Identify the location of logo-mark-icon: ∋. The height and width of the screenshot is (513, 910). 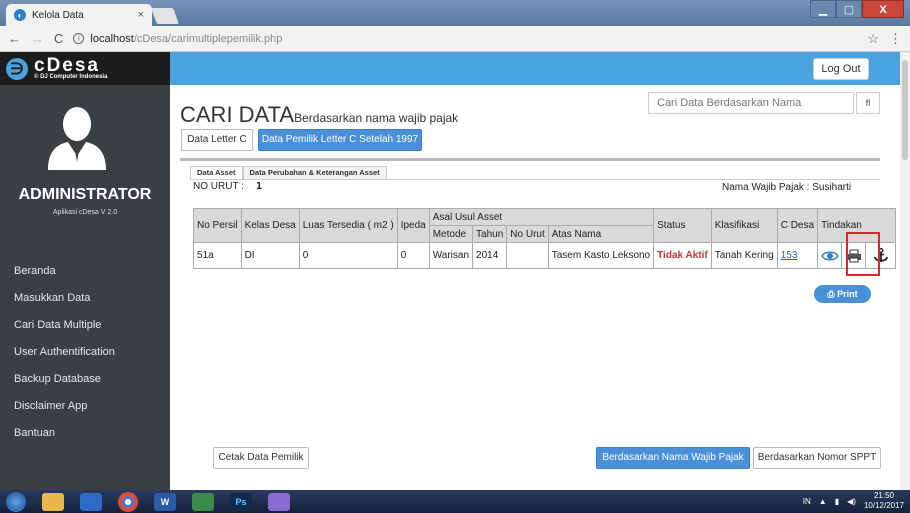
(17, 68).